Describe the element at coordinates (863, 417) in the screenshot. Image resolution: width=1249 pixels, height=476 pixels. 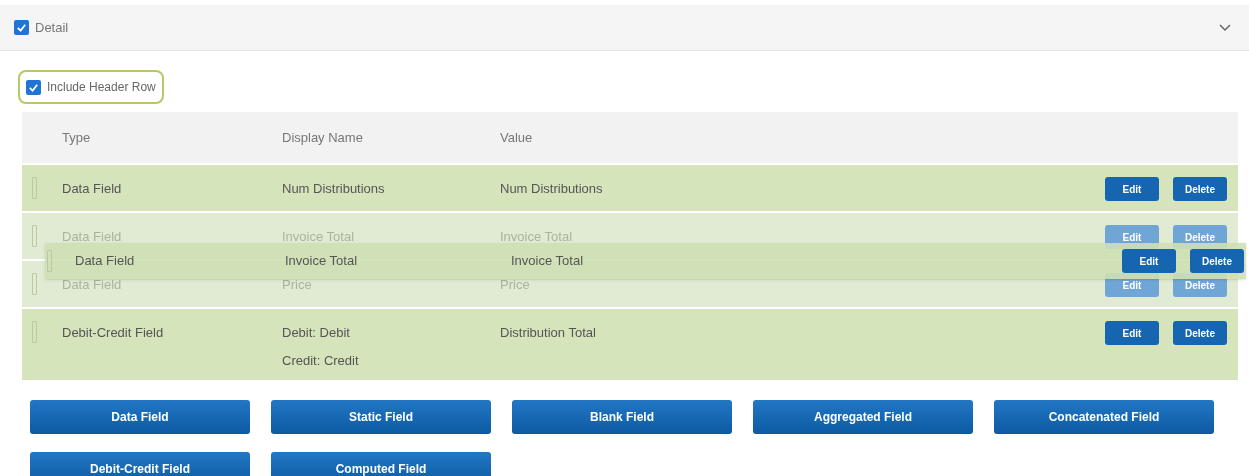
I see `add-field-button: Aggregated Field` at that location.